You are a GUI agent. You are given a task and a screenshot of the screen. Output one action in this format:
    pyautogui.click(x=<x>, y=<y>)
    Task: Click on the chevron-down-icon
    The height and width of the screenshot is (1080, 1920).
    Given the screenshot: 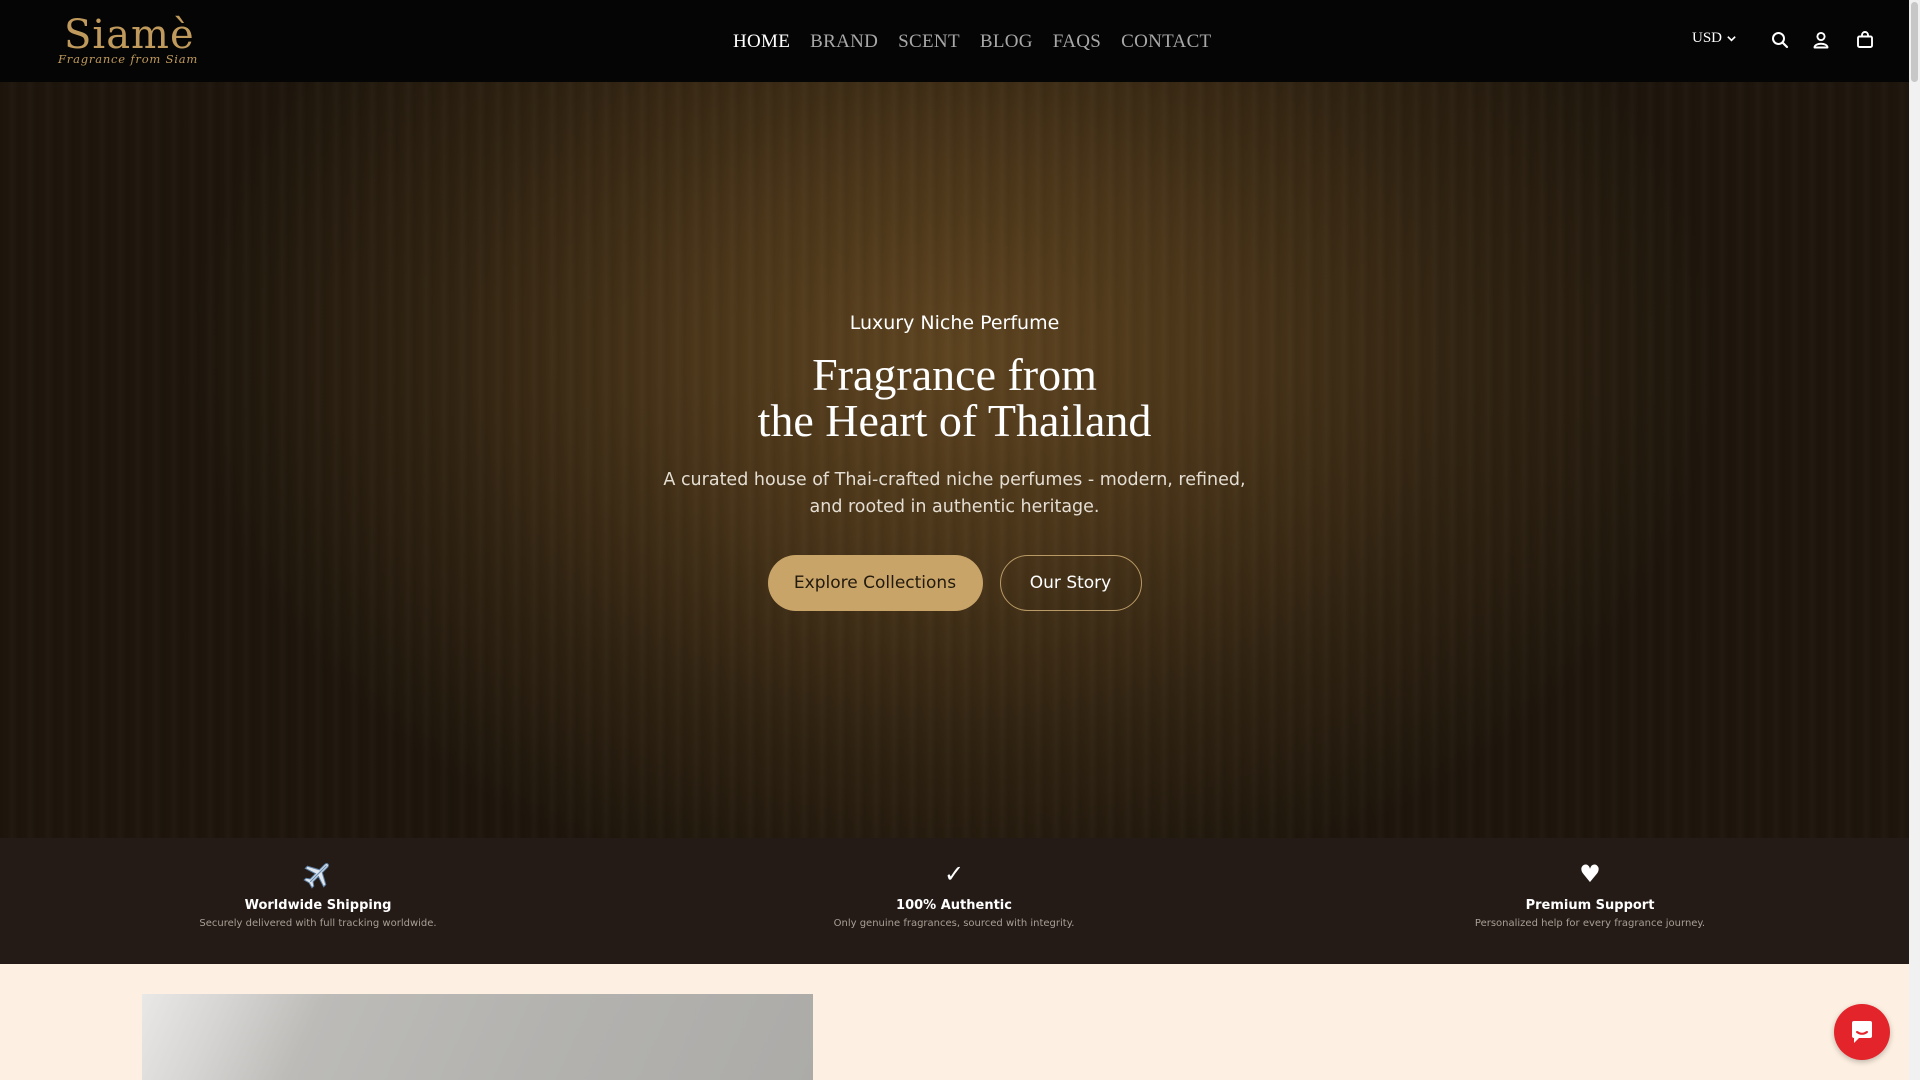 What is the action you would take?
    pyautogui.click(x=1731, y=39)
    